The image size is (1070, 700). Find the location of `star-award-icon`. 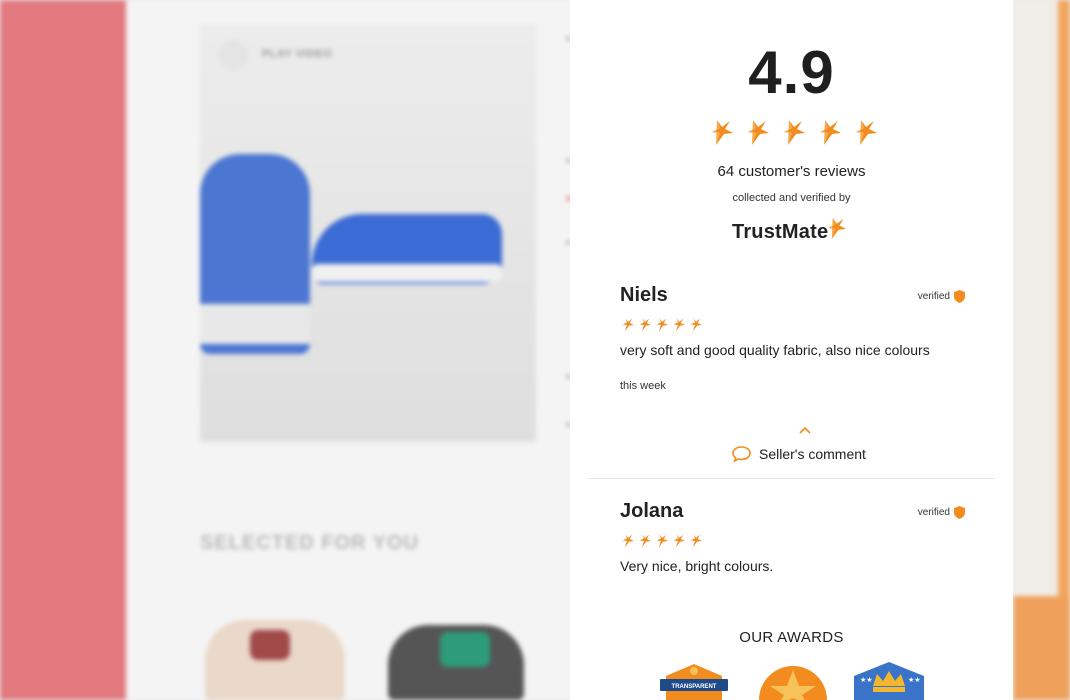

star-award-icon is located at coordinates (793, 682).